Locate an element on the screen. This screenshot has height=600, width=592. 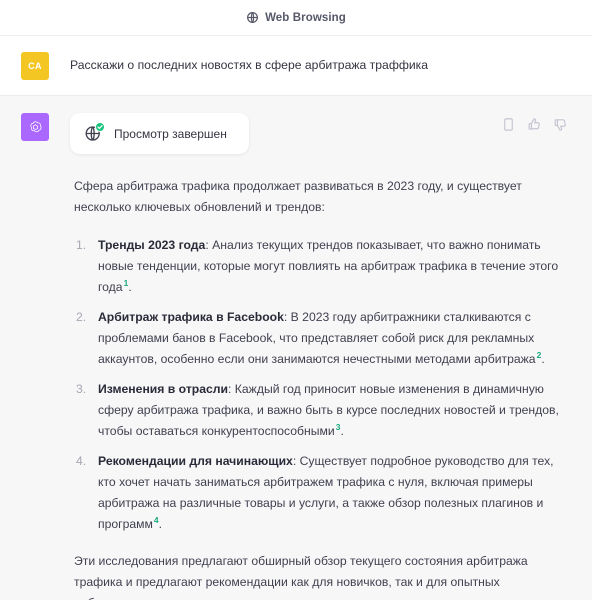
thumbs-up-icon is located at coordinates (534, 124).